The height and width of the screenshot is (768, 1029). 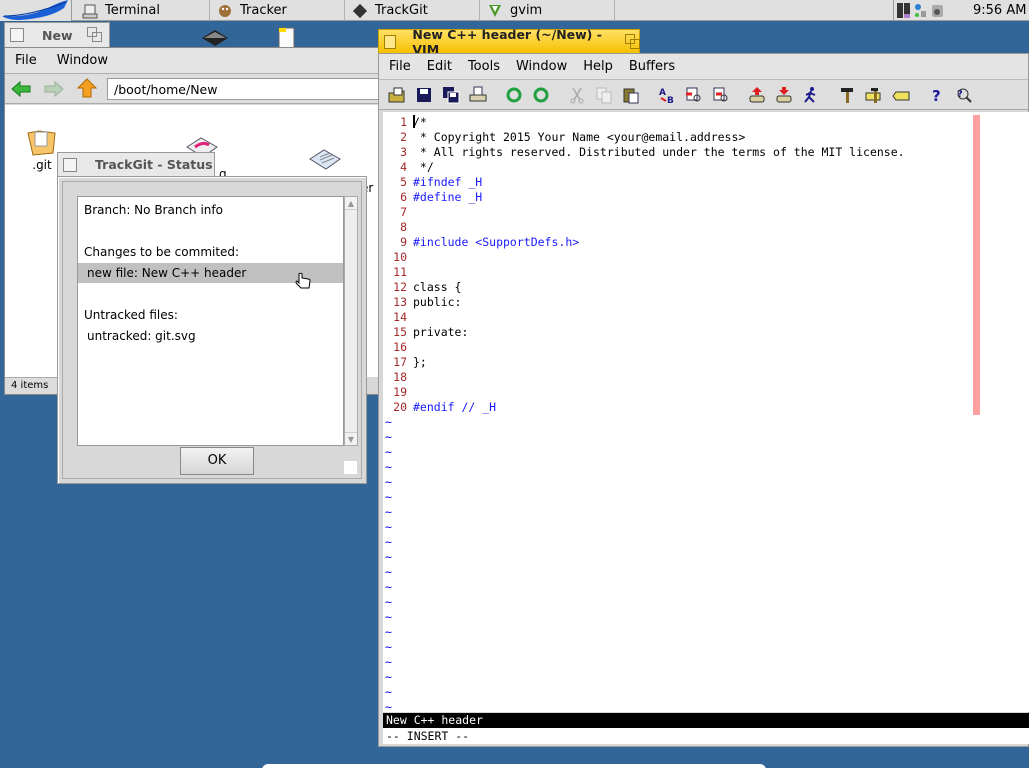 What do you see at coordinates (42, 149) in the screenshot?
I see `file-item: .git` at bounding box center [42, 149].